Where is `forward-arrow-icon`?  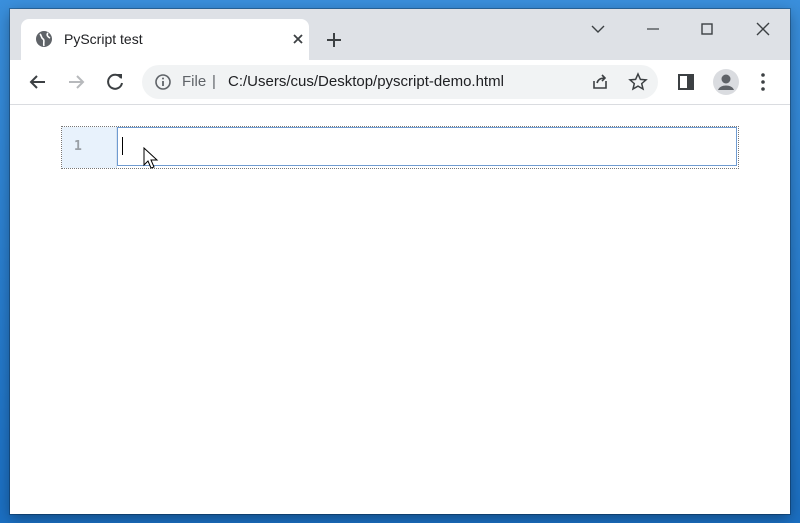 forward-arrow-icon is located at coordinates (76, 82).